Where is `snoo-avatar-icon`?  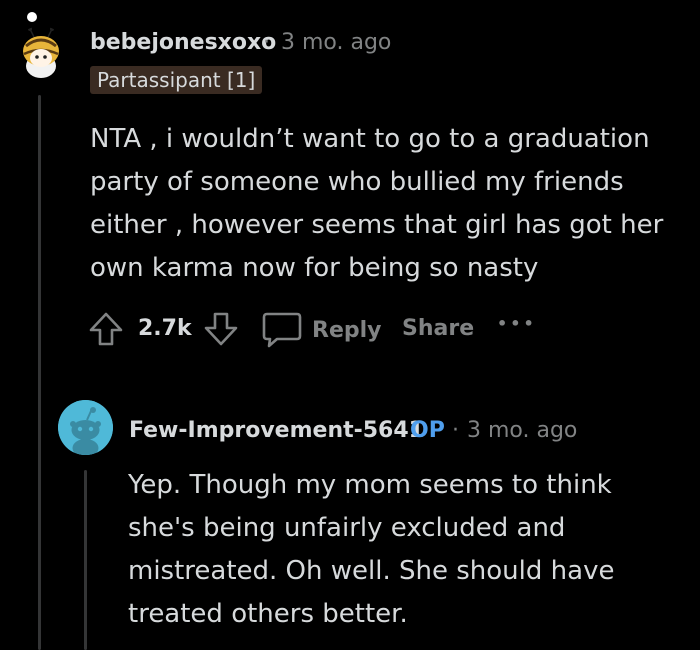
snoo-avatar-icon is located at coordinates (85, 427).